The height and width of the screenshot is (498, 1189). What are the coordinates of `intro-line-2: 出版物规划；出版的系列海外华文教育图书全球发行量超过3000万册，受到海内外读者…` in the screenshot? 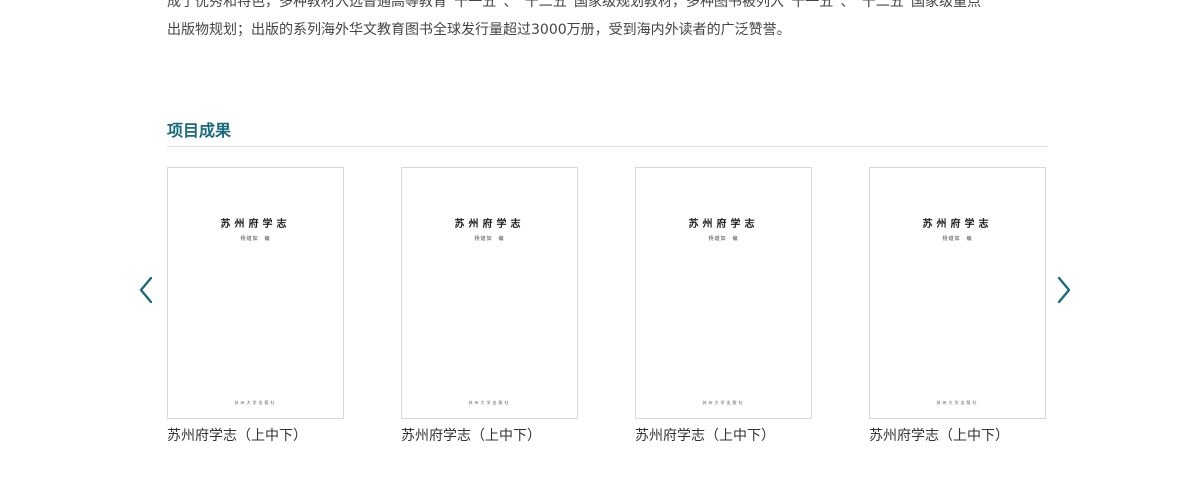 It's located at (479, 30).